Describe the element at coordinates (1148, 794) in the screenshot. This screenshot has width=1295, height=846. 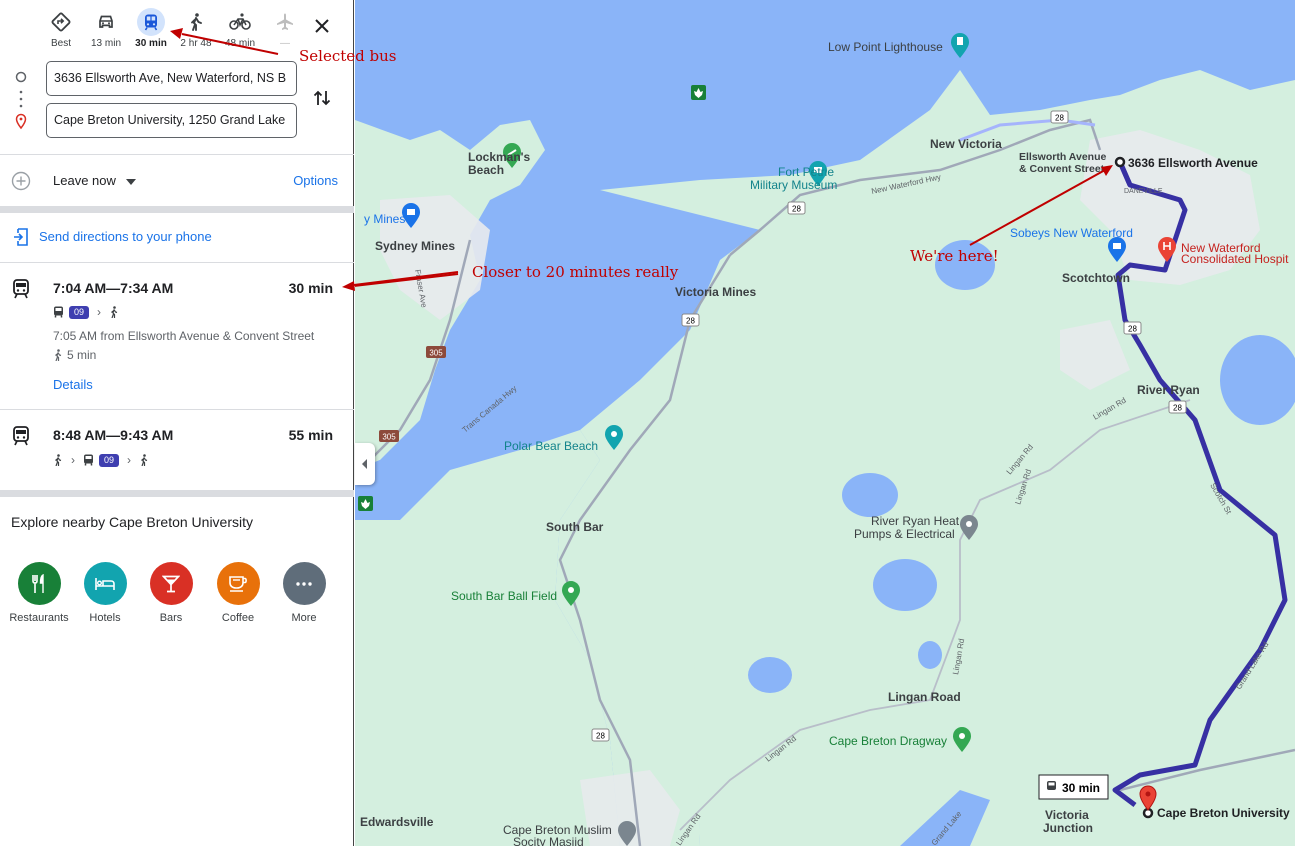
I see `destination-pin-dot` at that location.